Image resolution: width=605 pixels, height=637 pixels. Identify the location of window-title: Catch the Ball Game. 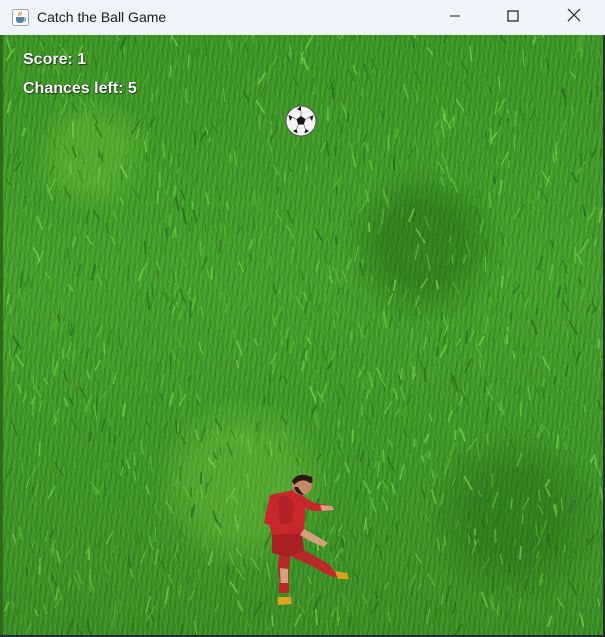
(102, 17).